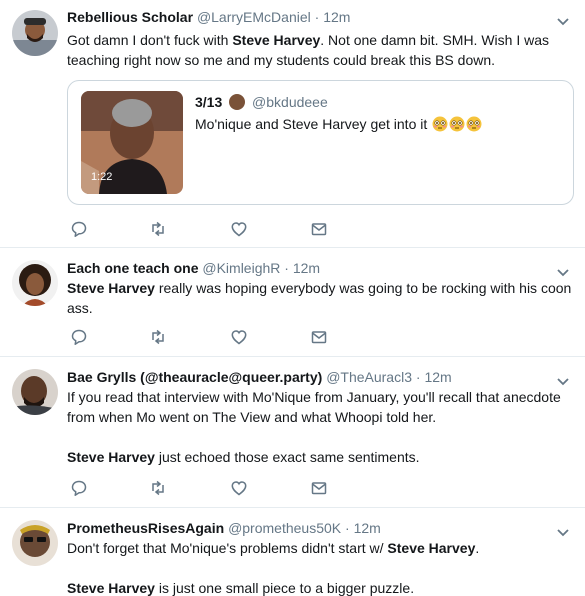 This screenshot has width=585, height=596. What do you see at coordinates (130, 17) in the screenshot?
I see `author-name: Rebellious Scholar` at bounding box center [130, 17].